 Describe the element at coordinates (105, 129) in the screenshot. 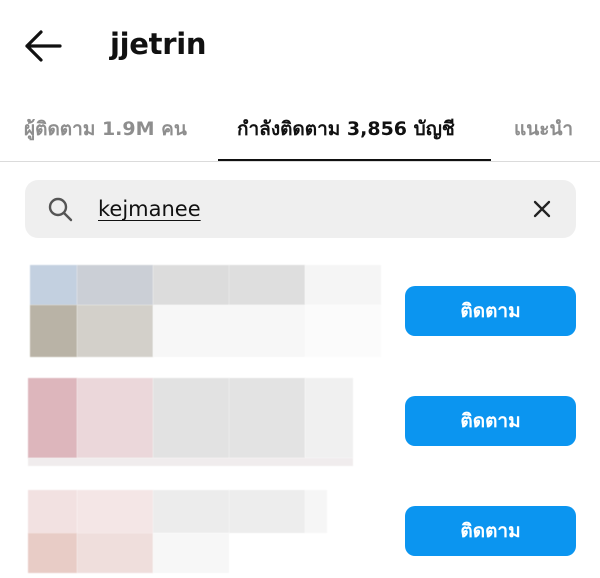

I see `tab-followers: ผู้ติดตาม 1.9M คน` at that location.